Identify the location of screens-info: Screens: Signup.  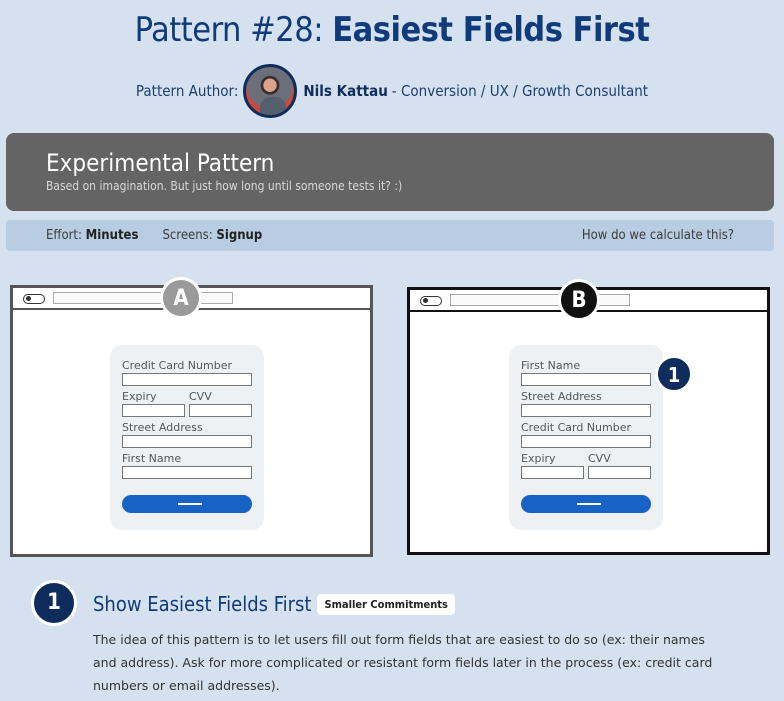
(212, 235).